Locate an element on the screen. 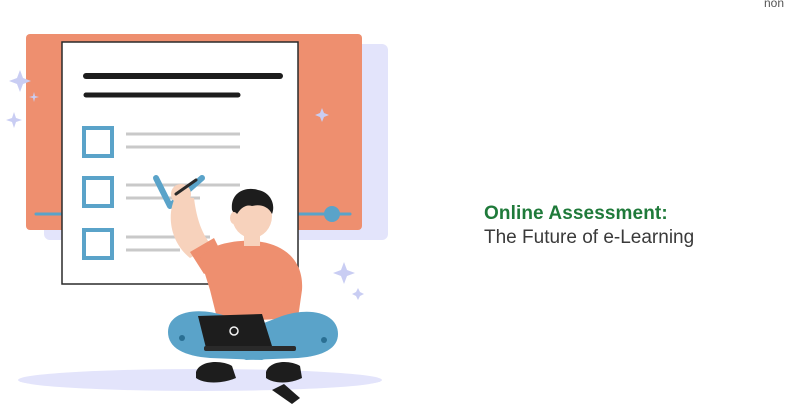  headline-title: Online Assessment: is located at coordinates (576, 213).